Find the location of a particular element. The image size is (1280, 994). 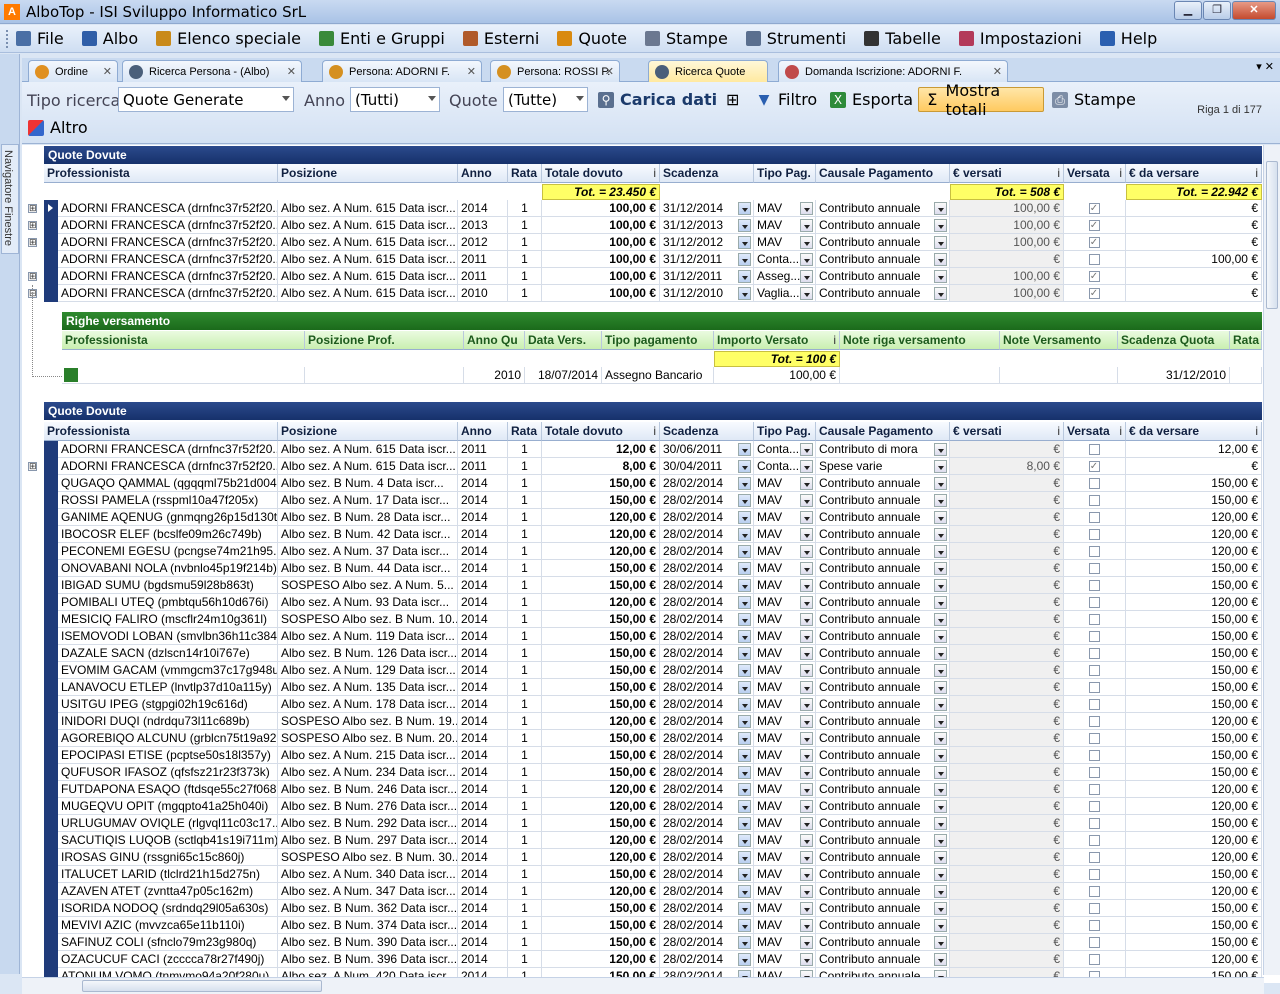

cell-scad: 31/12/2014 is located at coordinates (707, 208).